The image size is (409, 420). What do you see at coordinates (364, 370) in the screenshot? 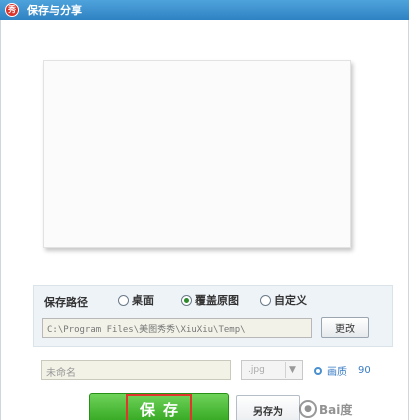
I see `quality-value: 90` at bounding box center [364, 370].